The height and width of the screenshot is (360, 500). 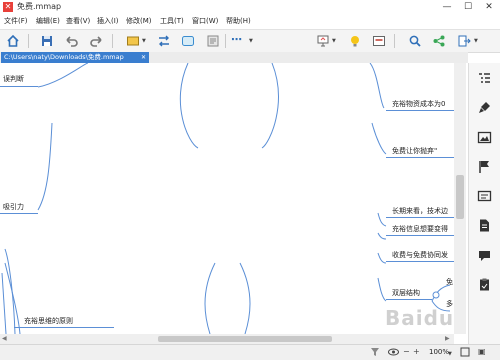 I want to click on maximize-button: ☐, so click(x=468, y=7).